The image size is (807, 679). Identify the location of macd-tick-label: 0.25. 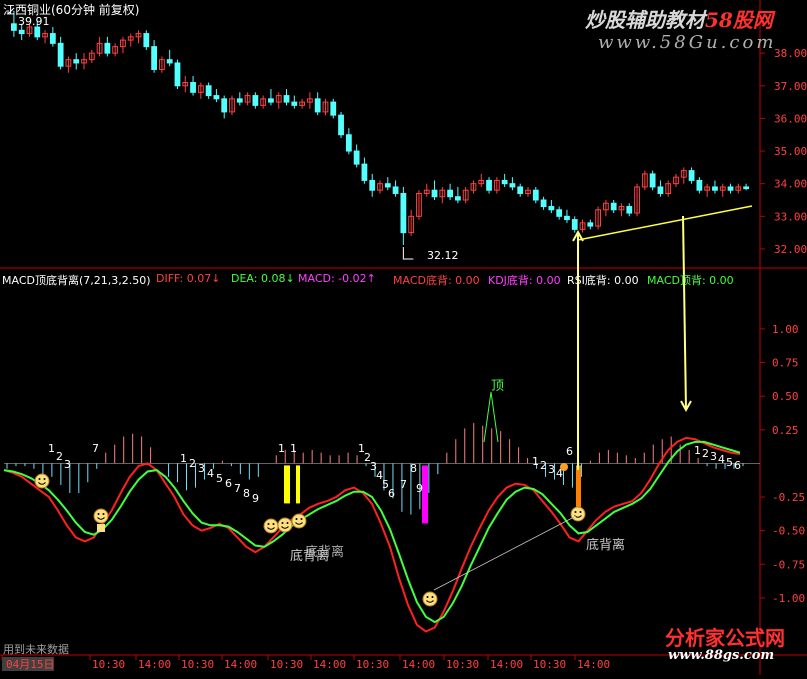
(785, 430).